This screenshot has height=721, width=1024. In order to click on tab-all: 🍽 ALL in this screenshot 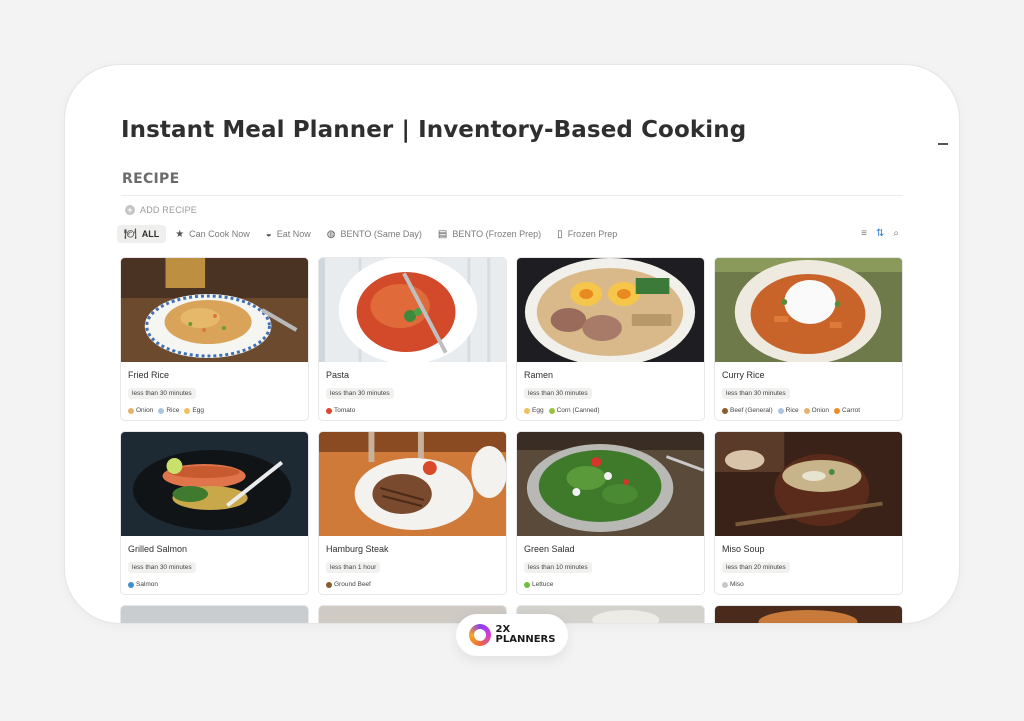, I will do `click(142, 234)`.